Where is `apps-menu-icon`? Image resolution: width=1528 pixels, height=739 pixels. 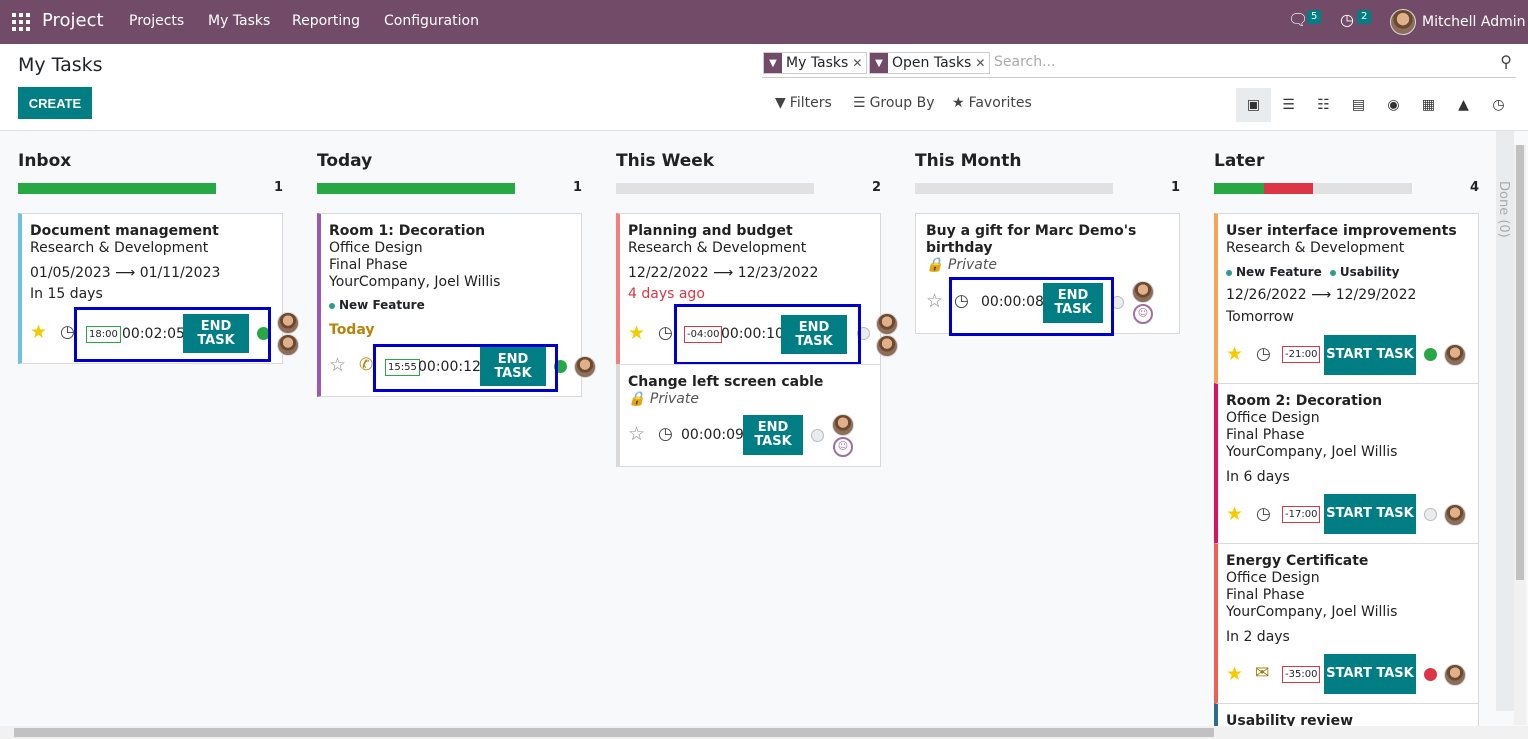
apps-menu-icon is located at coordinates (21, 22).